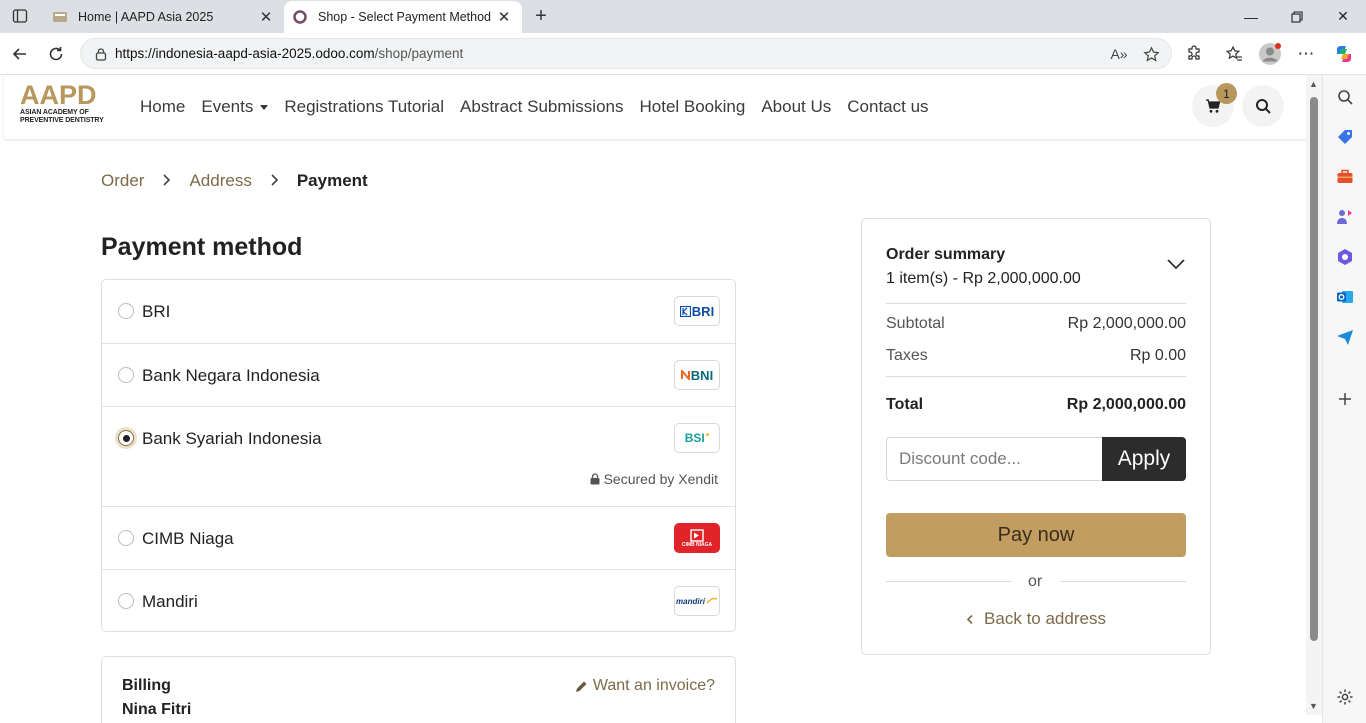 Image resolution: width=1366 pixels, height=723 pixels. Describe the element at coordinates (274, 181) in the screenshot. I see `chevron-right-icon` at that location.